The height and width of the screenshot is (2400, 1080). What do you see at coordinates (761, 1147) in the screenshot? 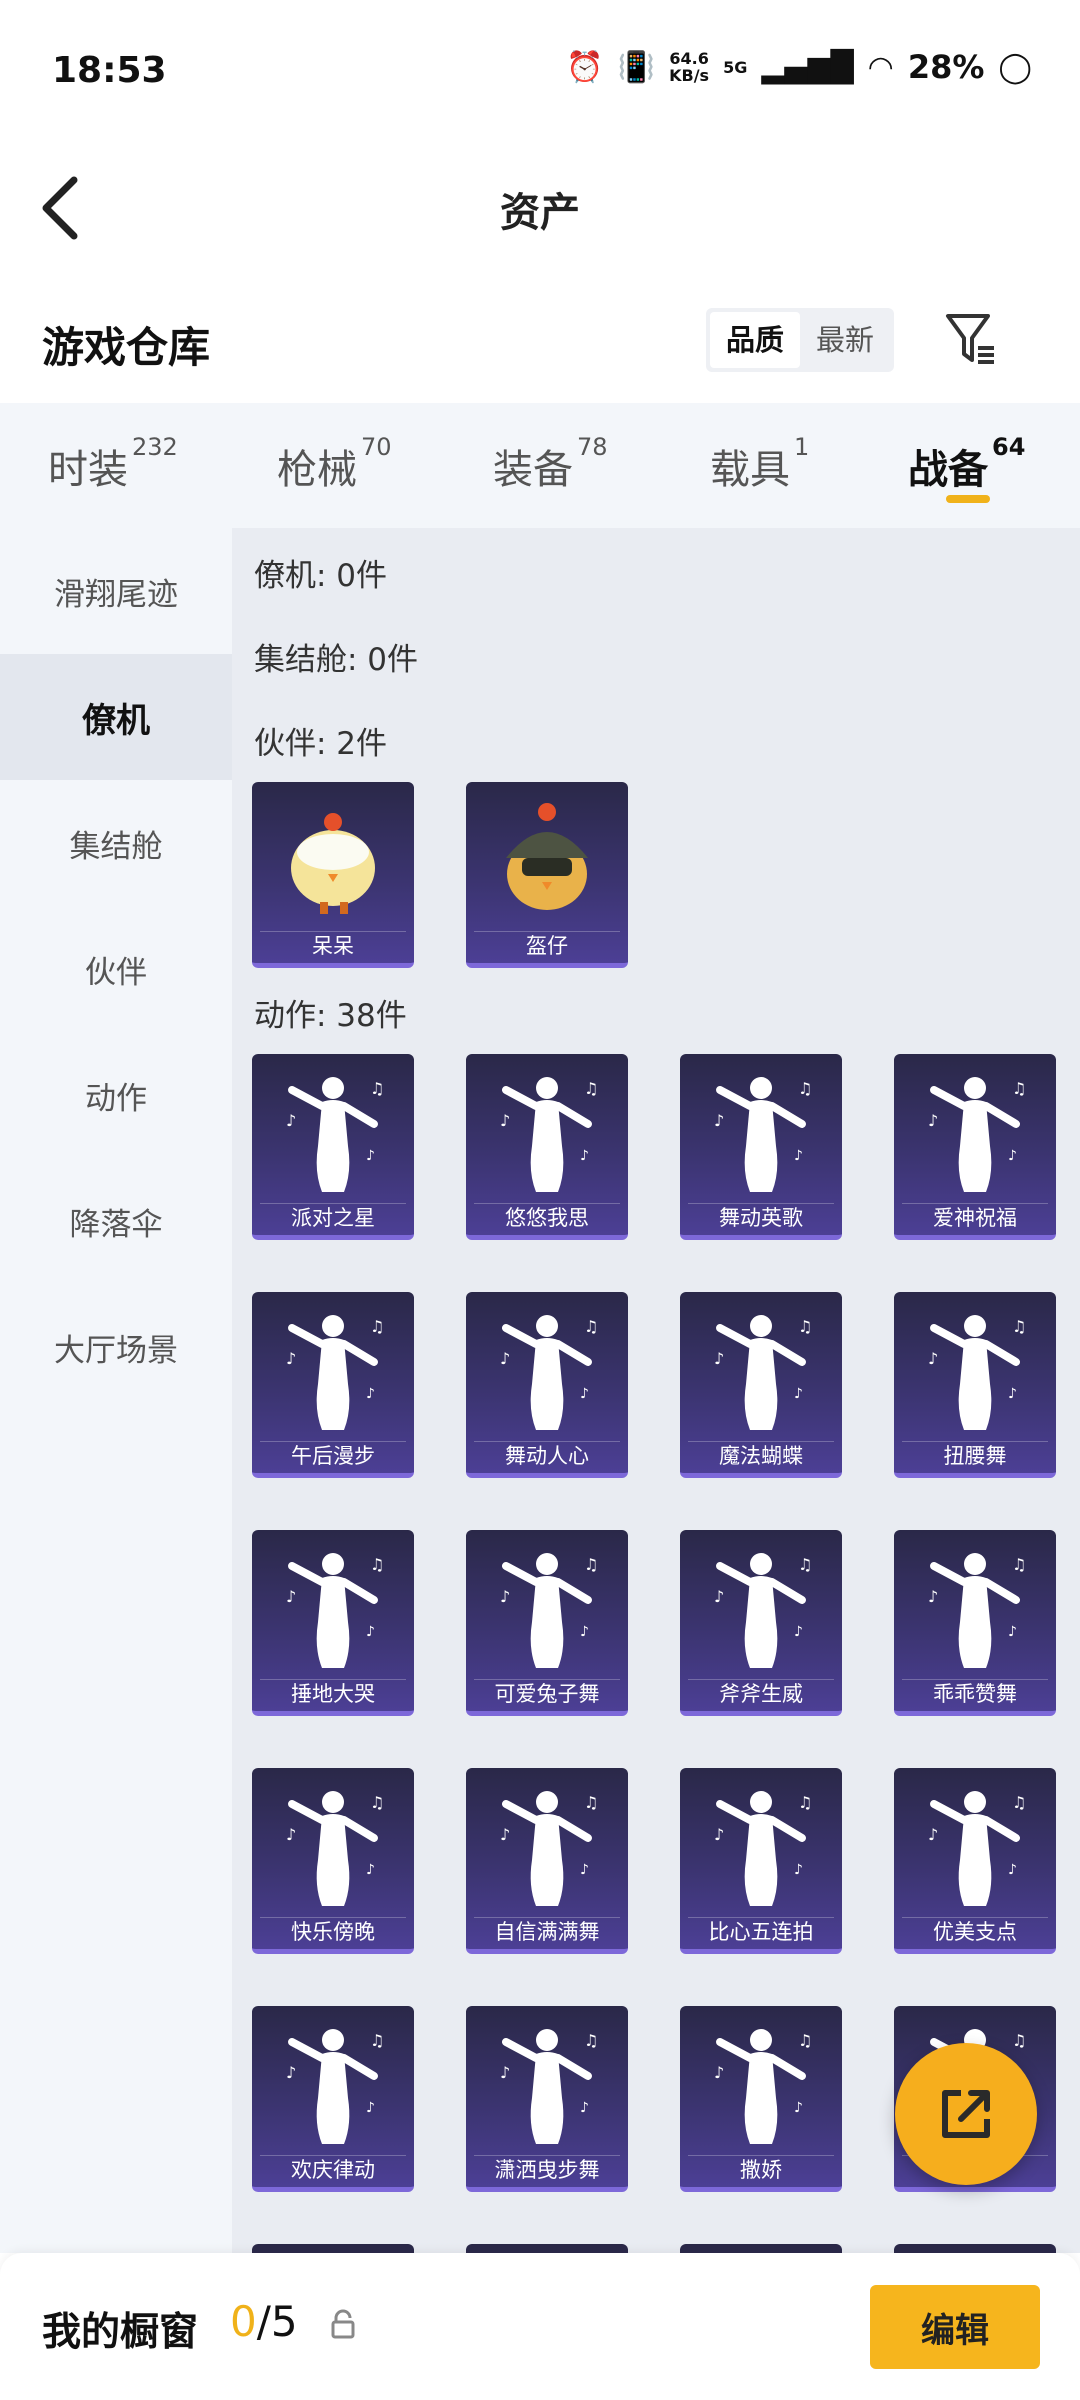
I see `emote-card: ♪ ♫ ♪ 舞动英歌` at bounding box center [761, 1147].